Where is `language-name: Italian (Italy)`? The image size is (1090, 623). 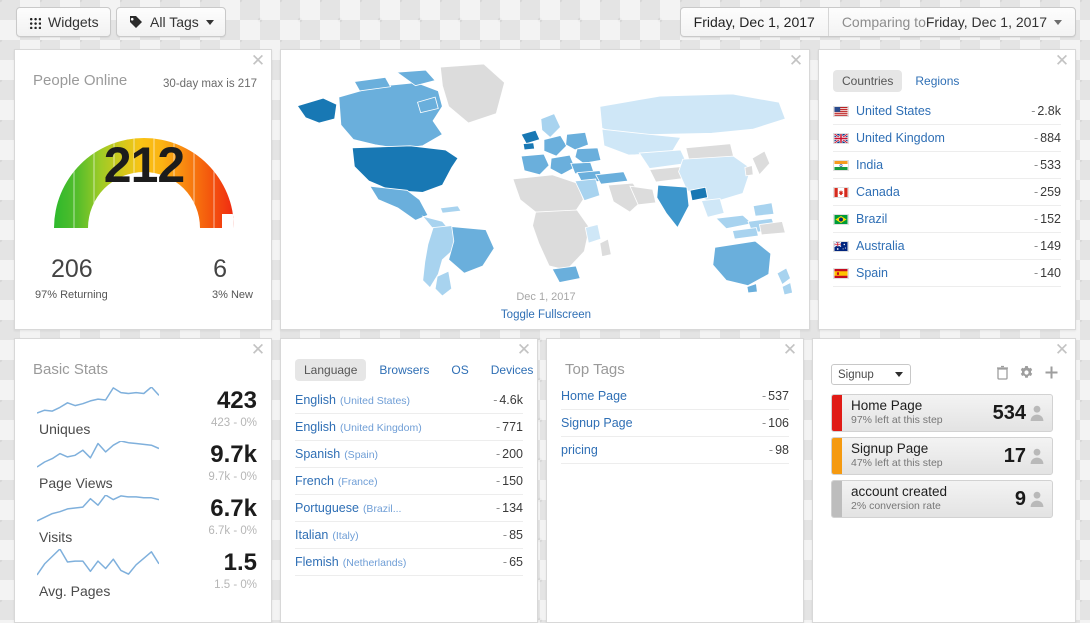 language-name: Italian (Italy) is located at coordinates (399, 535).